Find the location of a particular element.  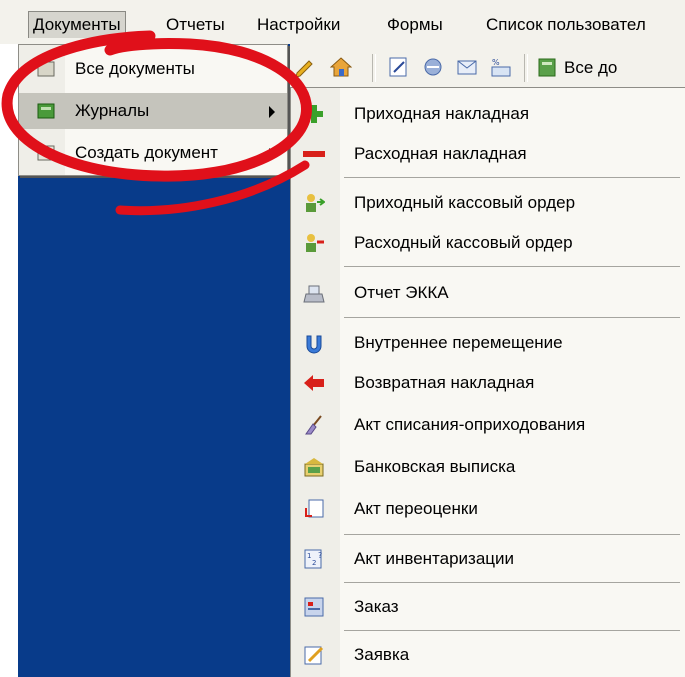

menu-forms: Формы is located at coordinates (415, 25).